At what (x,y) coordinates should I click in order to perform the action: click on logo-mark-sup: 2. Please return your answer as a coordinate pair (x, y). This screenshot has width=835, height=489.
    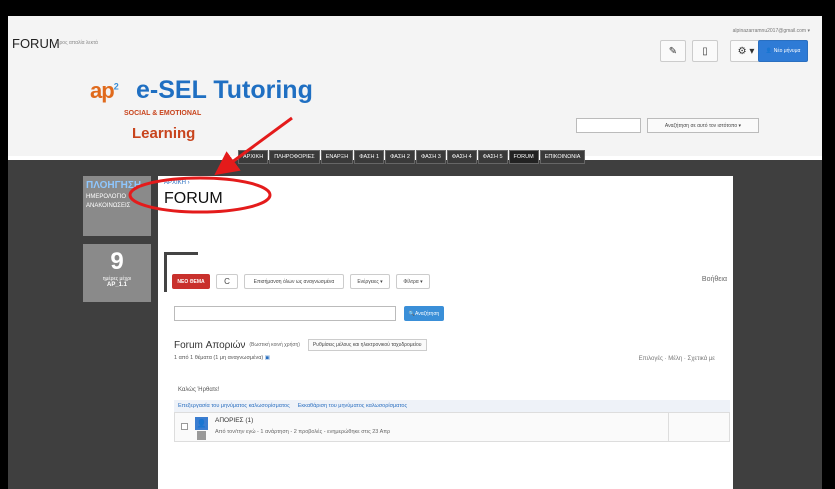
    Looking at the image, I should click on (116, 86).